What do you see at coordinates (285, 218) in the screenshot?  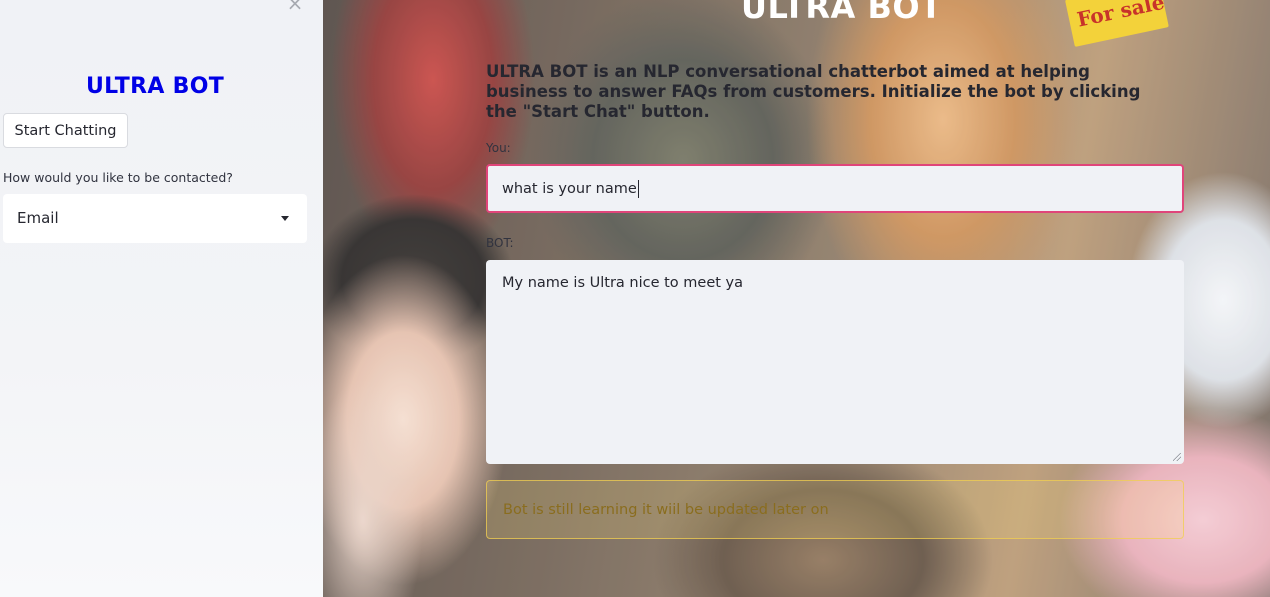 I see `caret-down-icon` at bounding box center [285, 218].